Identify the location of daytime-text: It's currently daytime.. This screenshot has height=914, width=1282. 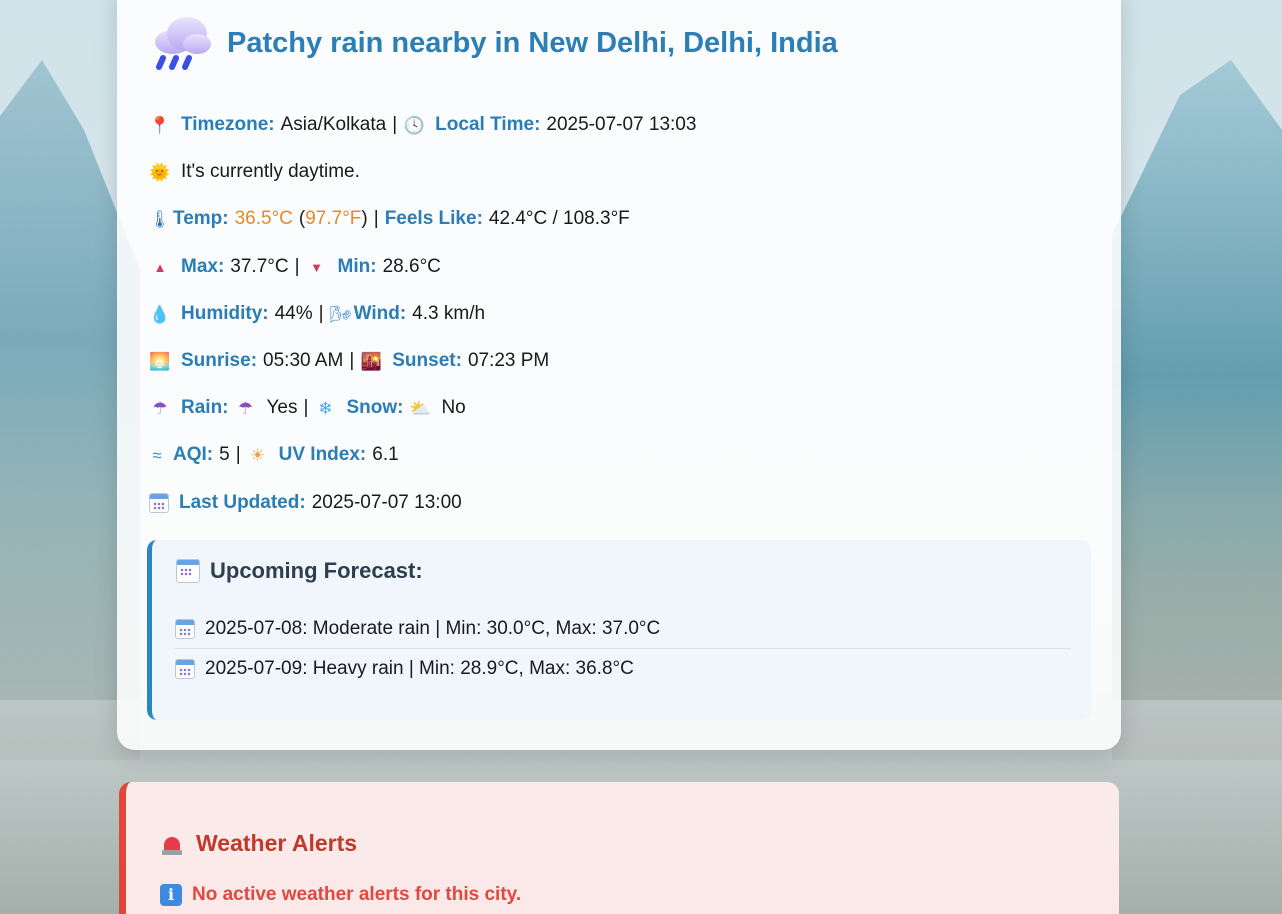
(270, 171).